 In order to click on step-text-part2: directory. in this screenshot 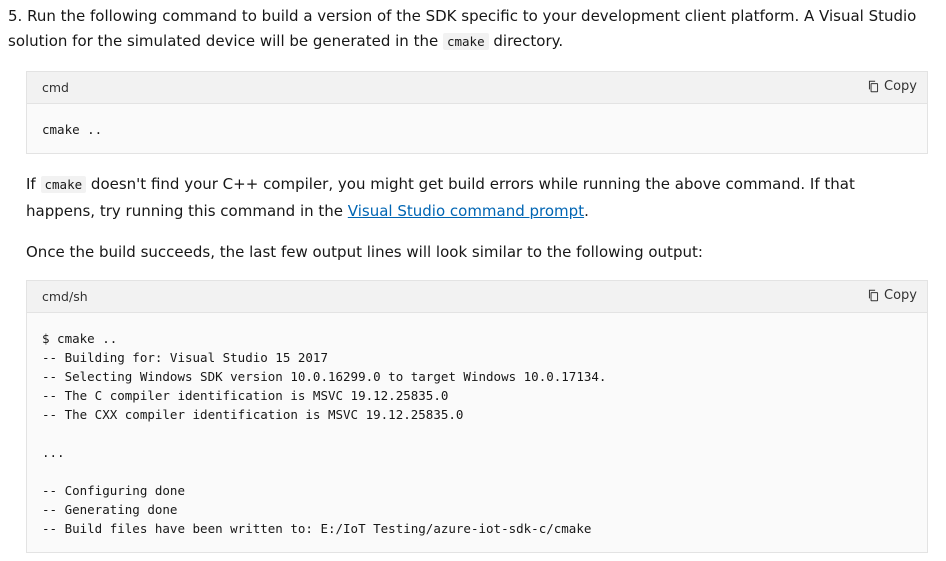, I will do `click(528, 41)`.